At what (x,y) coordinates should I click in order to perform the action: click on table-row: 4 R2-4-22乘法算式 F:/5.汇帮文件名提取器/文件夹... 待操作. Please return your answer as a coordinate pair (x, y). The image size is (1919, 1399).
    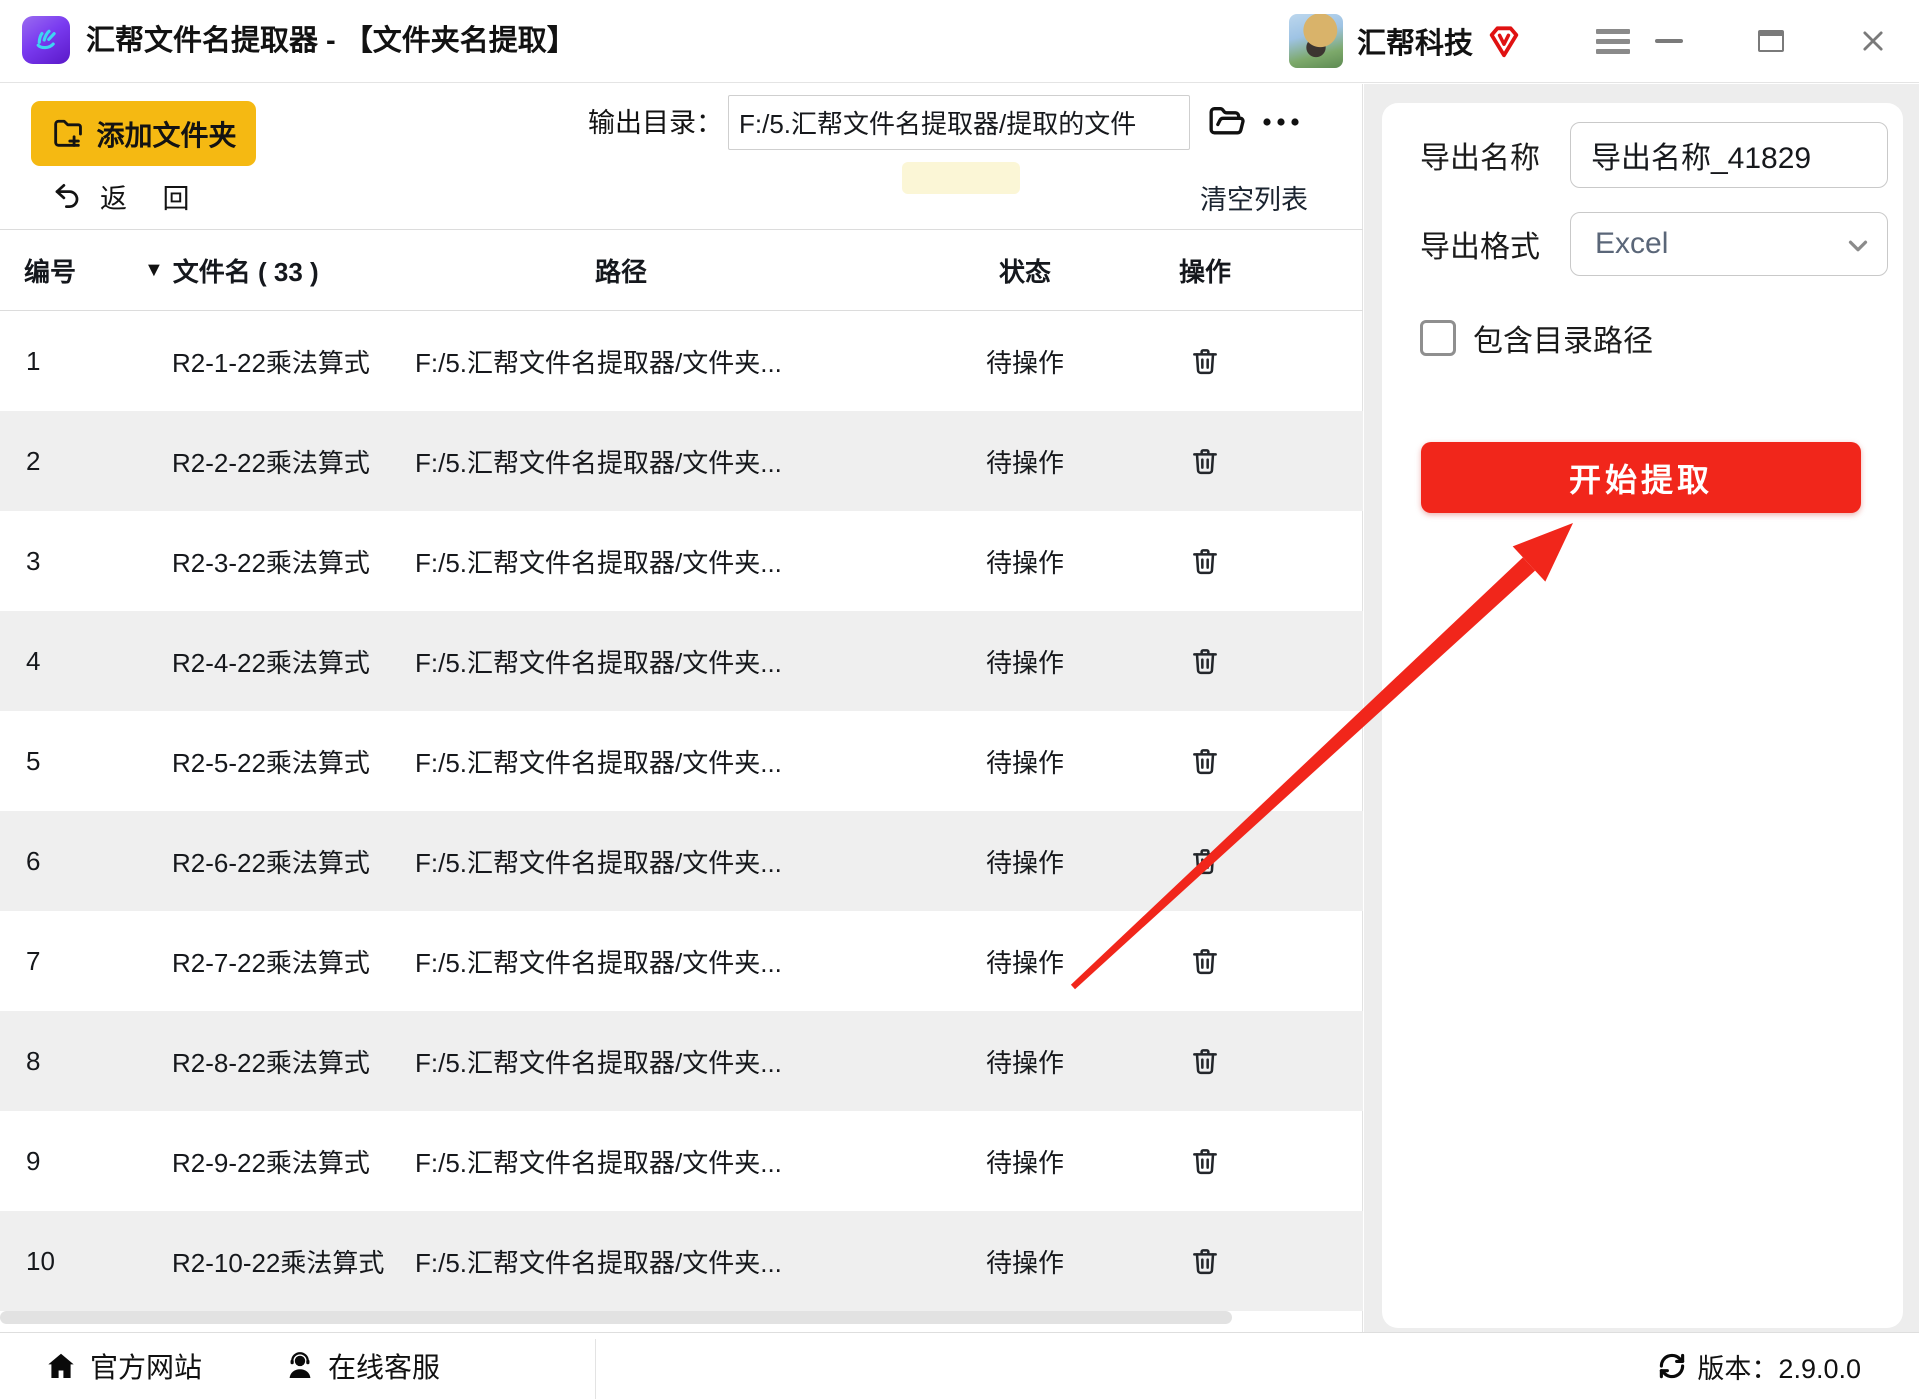
    Looking at the image, I should click on (681, 661).